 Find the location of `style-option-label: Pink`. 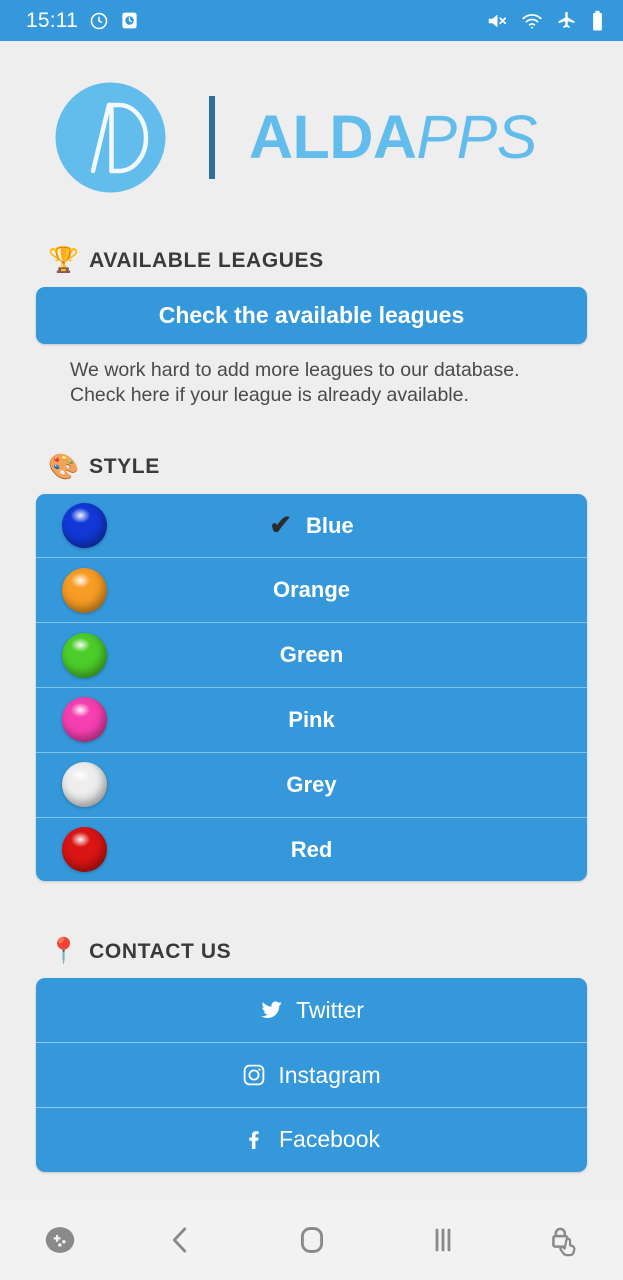

style-option-label: Pink is located at coordinates (311, 719).